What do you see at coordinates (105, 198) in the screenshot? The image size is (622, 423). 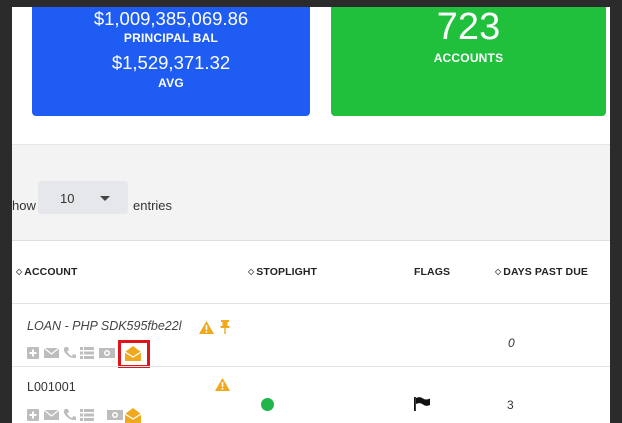 I see `chevron-down-icon` at bounding box center [105, 198].